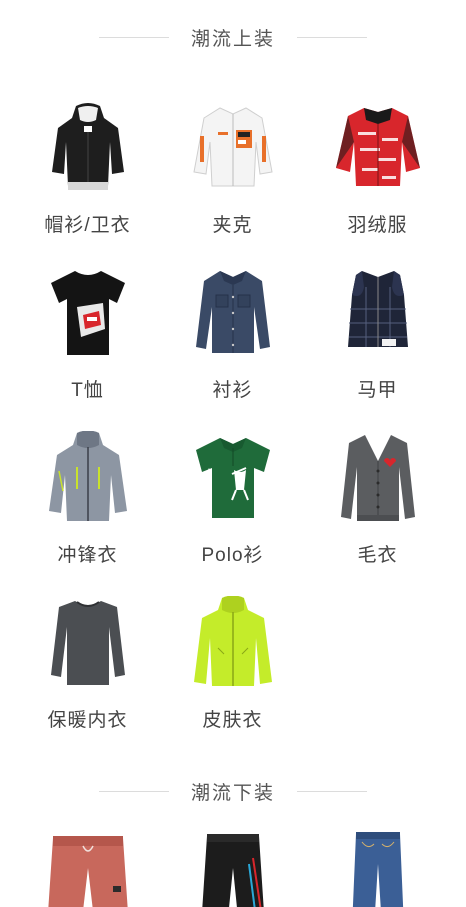  What do you see at coordinates (232, 720) in the screenshot?
I see `category-label: 皮肤衣` at bounding box center [232, 720].